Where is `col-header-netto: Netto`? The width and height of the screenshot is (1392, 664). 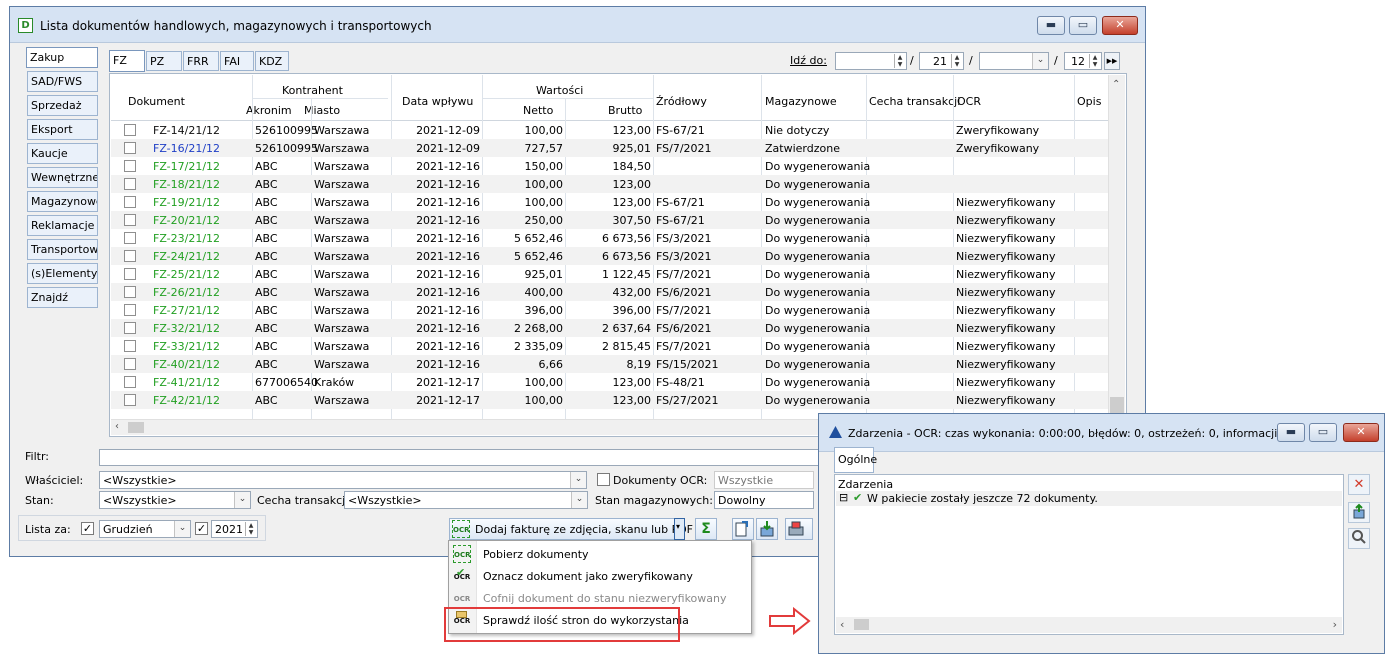
col-header-netto: Netto is located at coordinates (538, 110).